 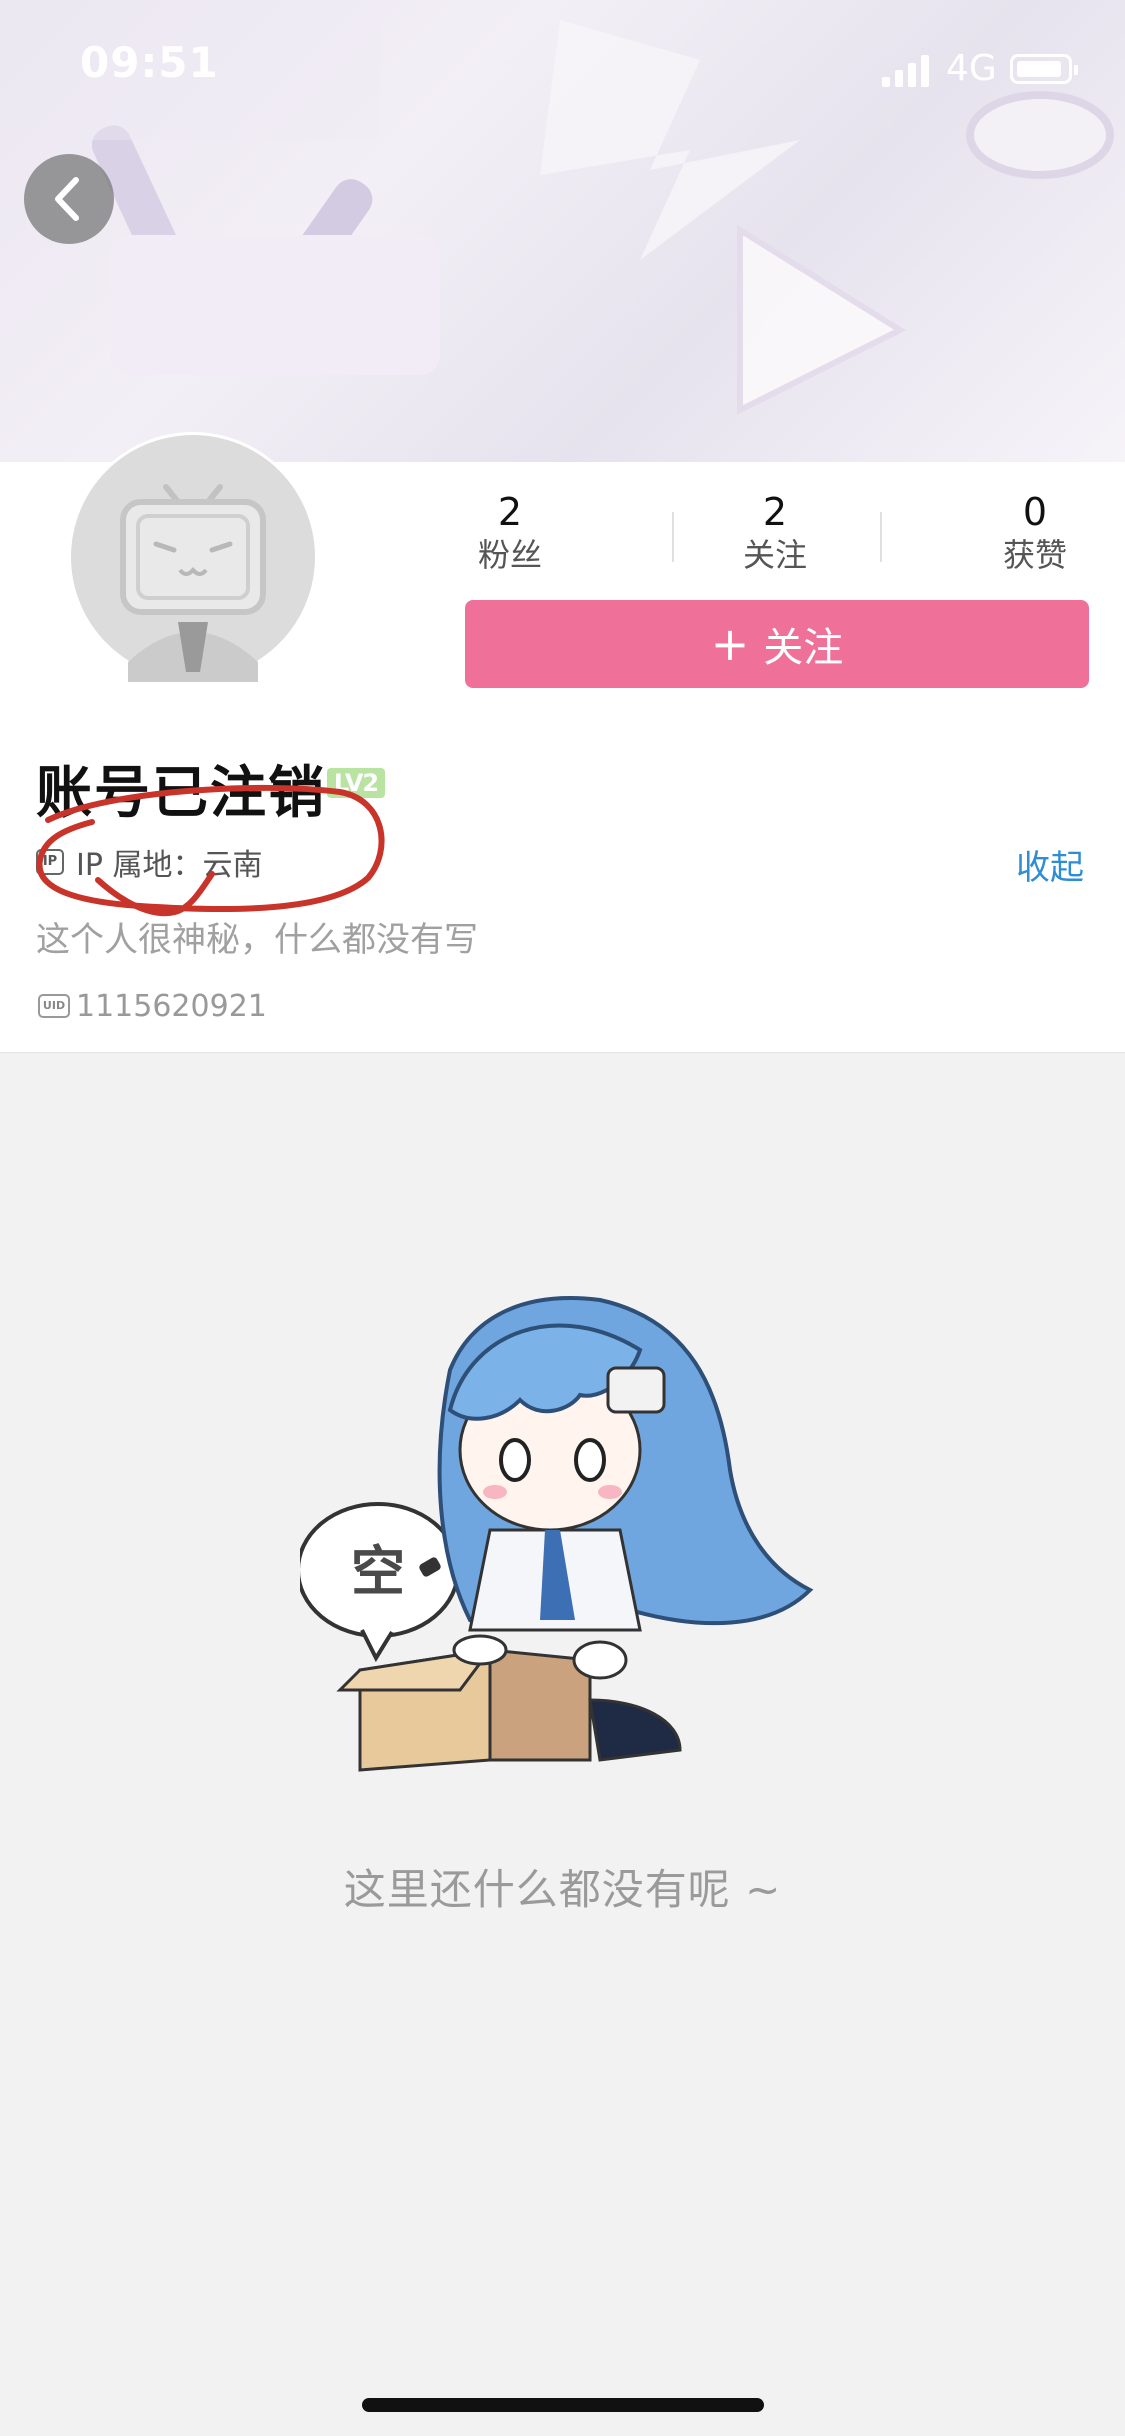 What do you see at coordinates (50, 862) in the screenshot?
I see `ip-location-icon: IP` at bounding box center [50, 862].